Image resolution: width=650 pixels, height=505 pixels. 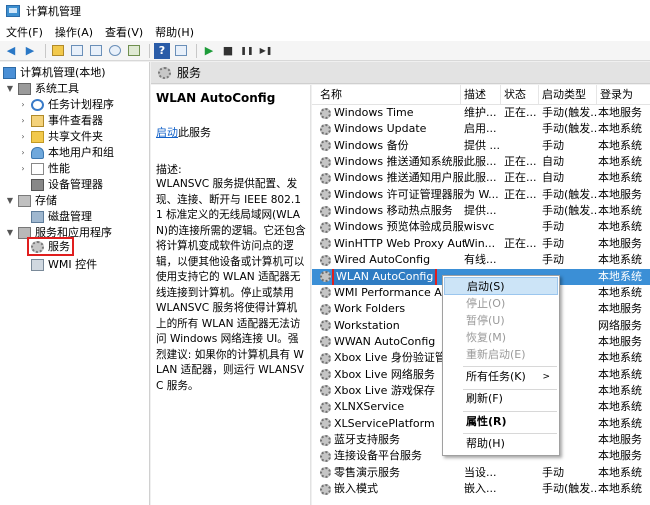 I want to click on service-startup-type: 手动, so click(x=553, y=260).